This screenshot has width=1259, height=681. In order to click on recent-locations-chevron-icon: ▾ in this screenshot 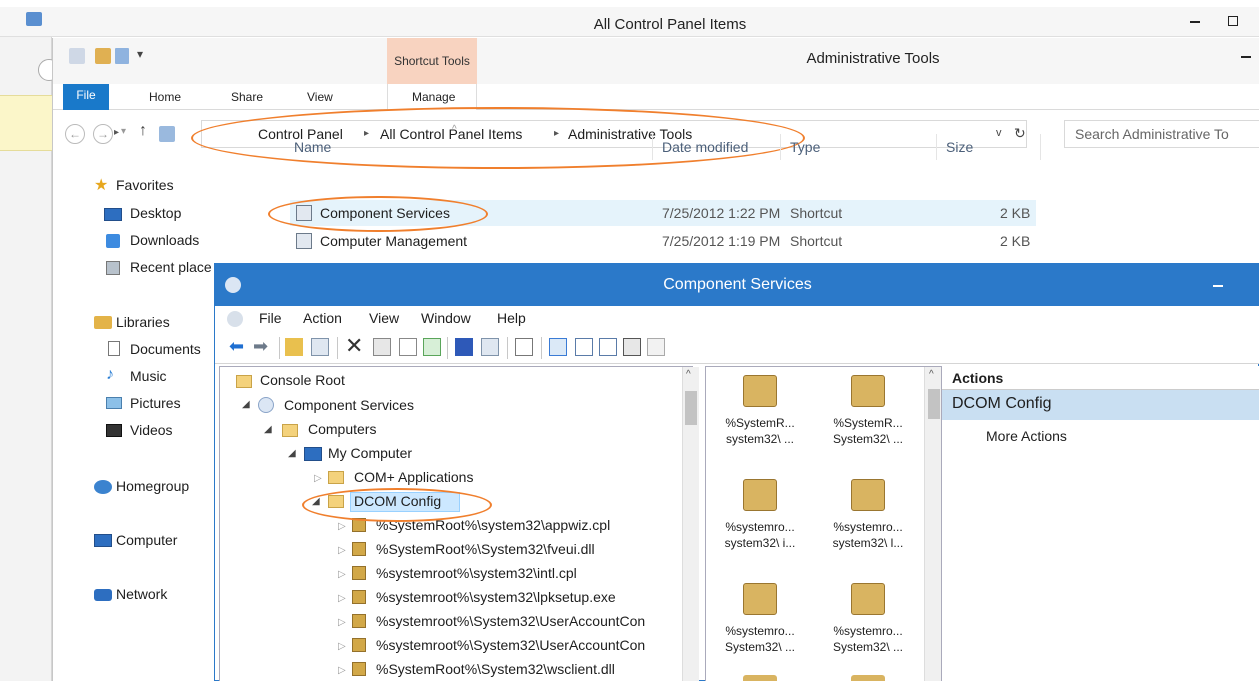, I will do `click(123, 131)`.